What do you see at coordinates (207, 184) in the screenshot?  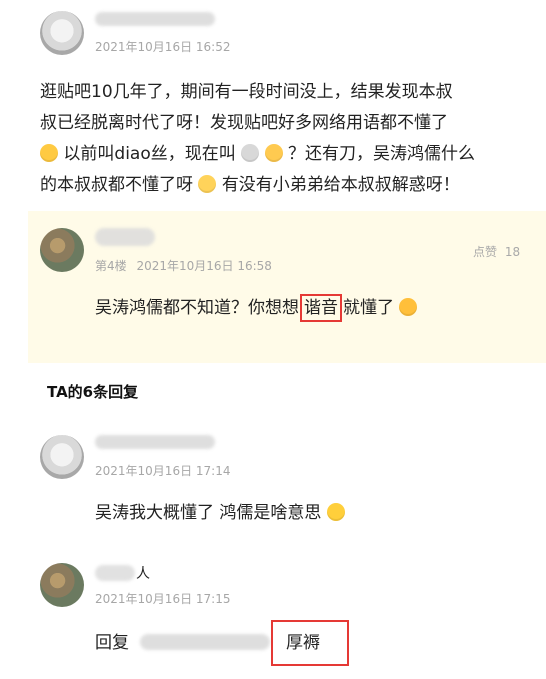 I see `frown-emoji-icon` at bounding box center [207, 184].